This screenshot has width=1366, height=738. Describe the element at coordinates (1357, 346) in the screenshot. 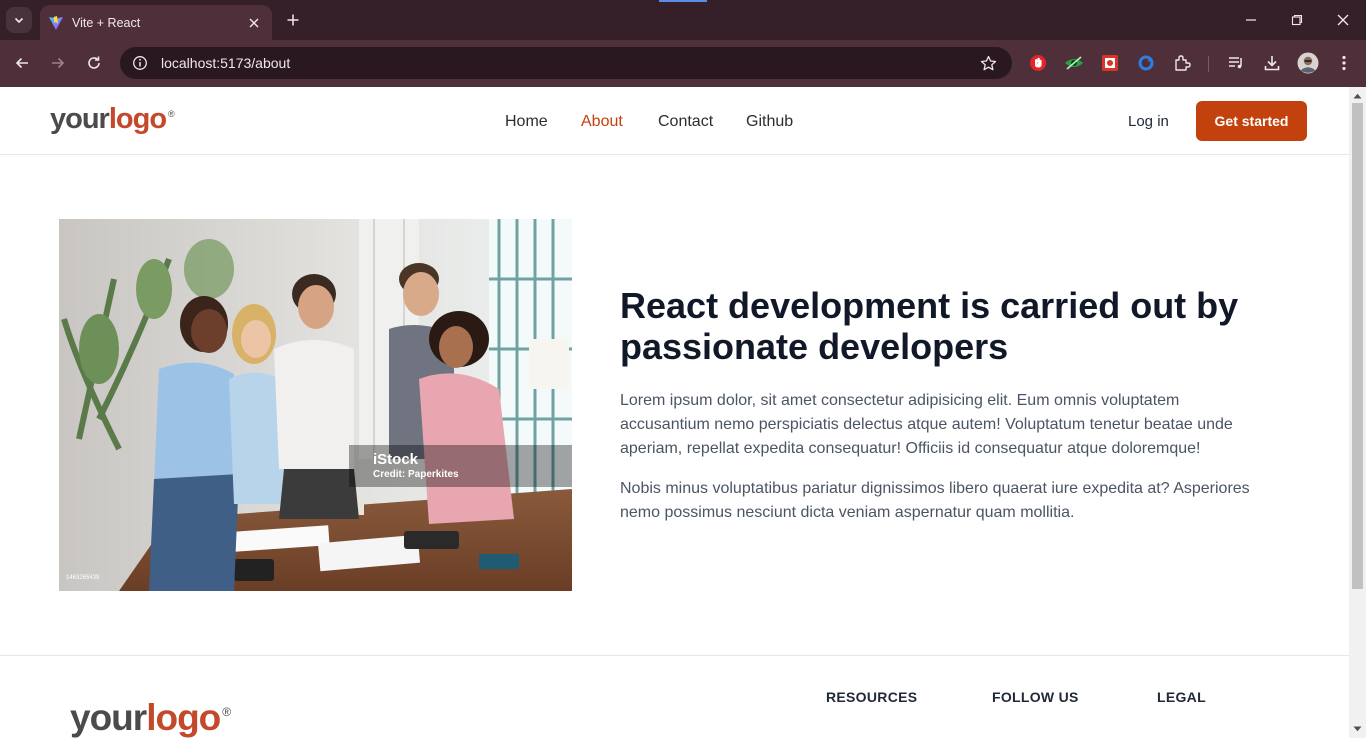

I see `scrollbar-thumb` at that location.